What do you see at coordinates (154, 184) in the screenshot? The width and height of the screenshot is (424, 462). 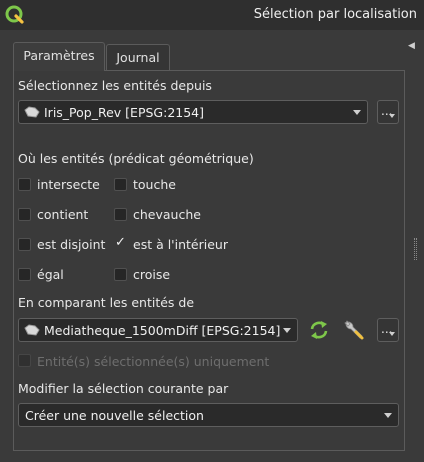 I see `checkbox-label-touche: touche` at bounding box center [154, 184].